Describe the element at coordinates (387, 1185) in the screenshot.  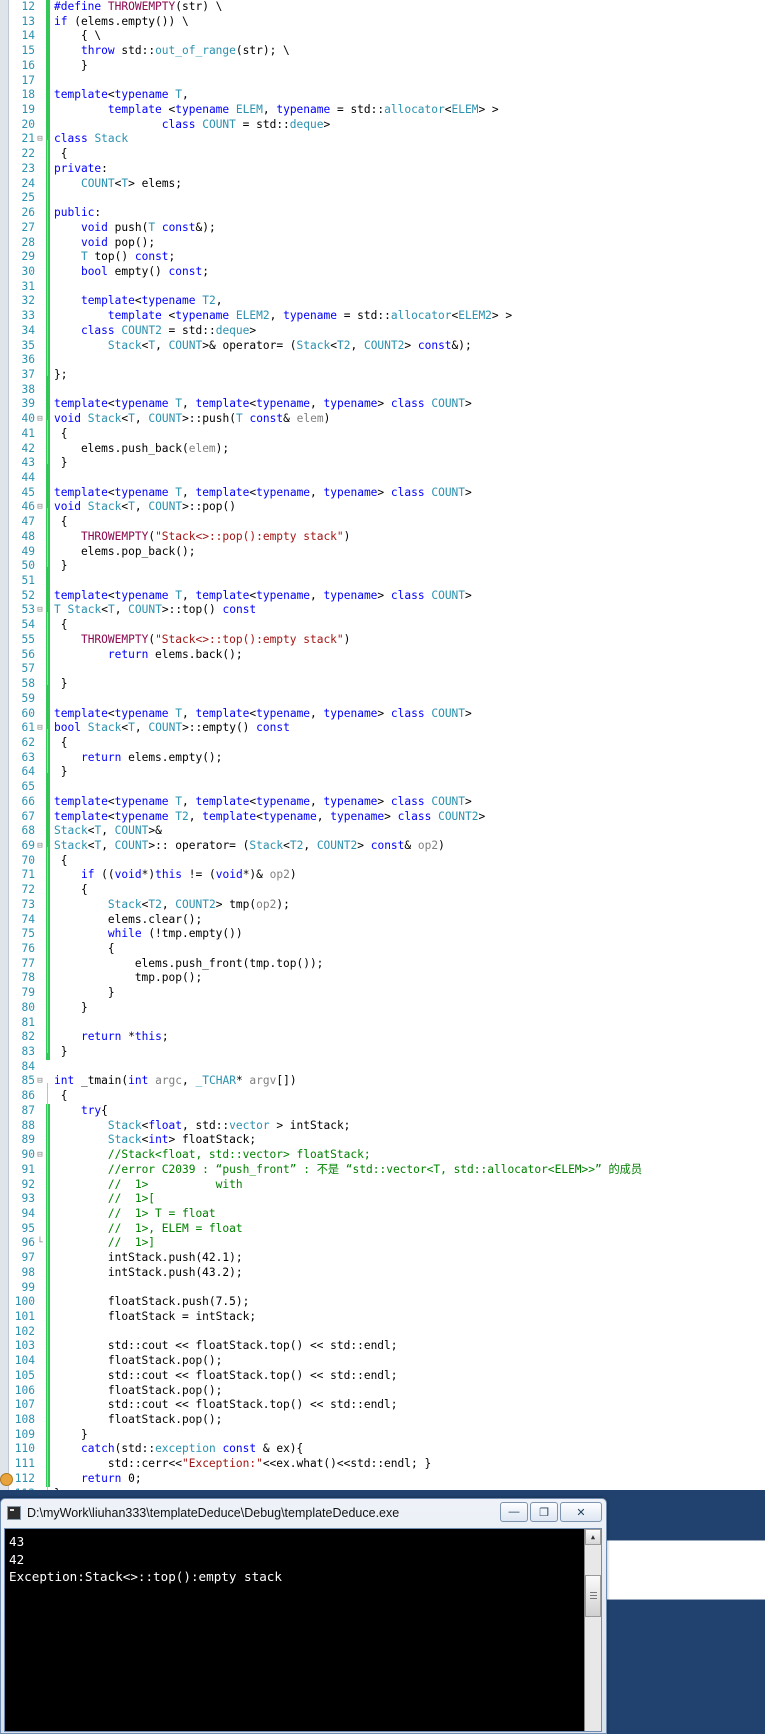
I see `code-line: 92 // 1> with` at that location.